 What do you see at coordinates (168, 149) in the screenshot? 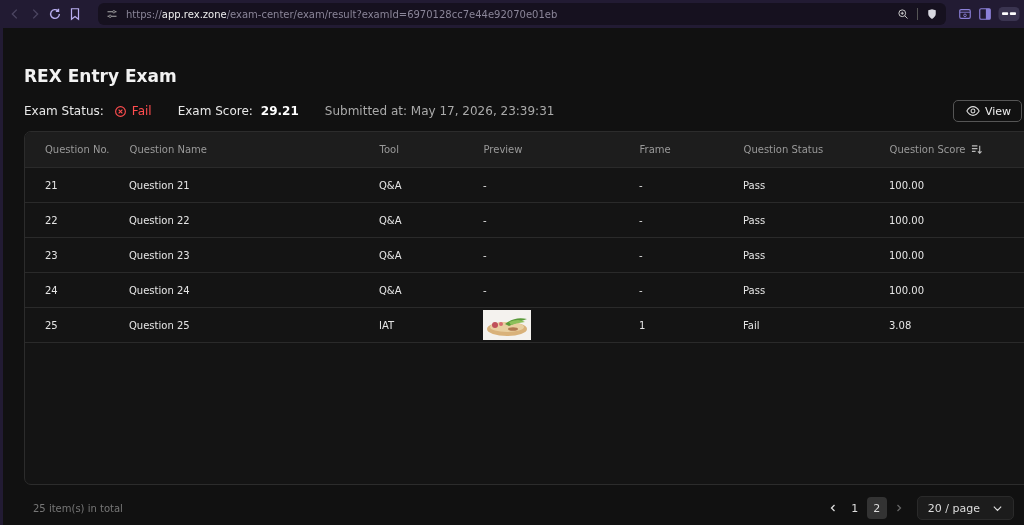
I see `column-header: Question Name` at bounding box center [168, 149].